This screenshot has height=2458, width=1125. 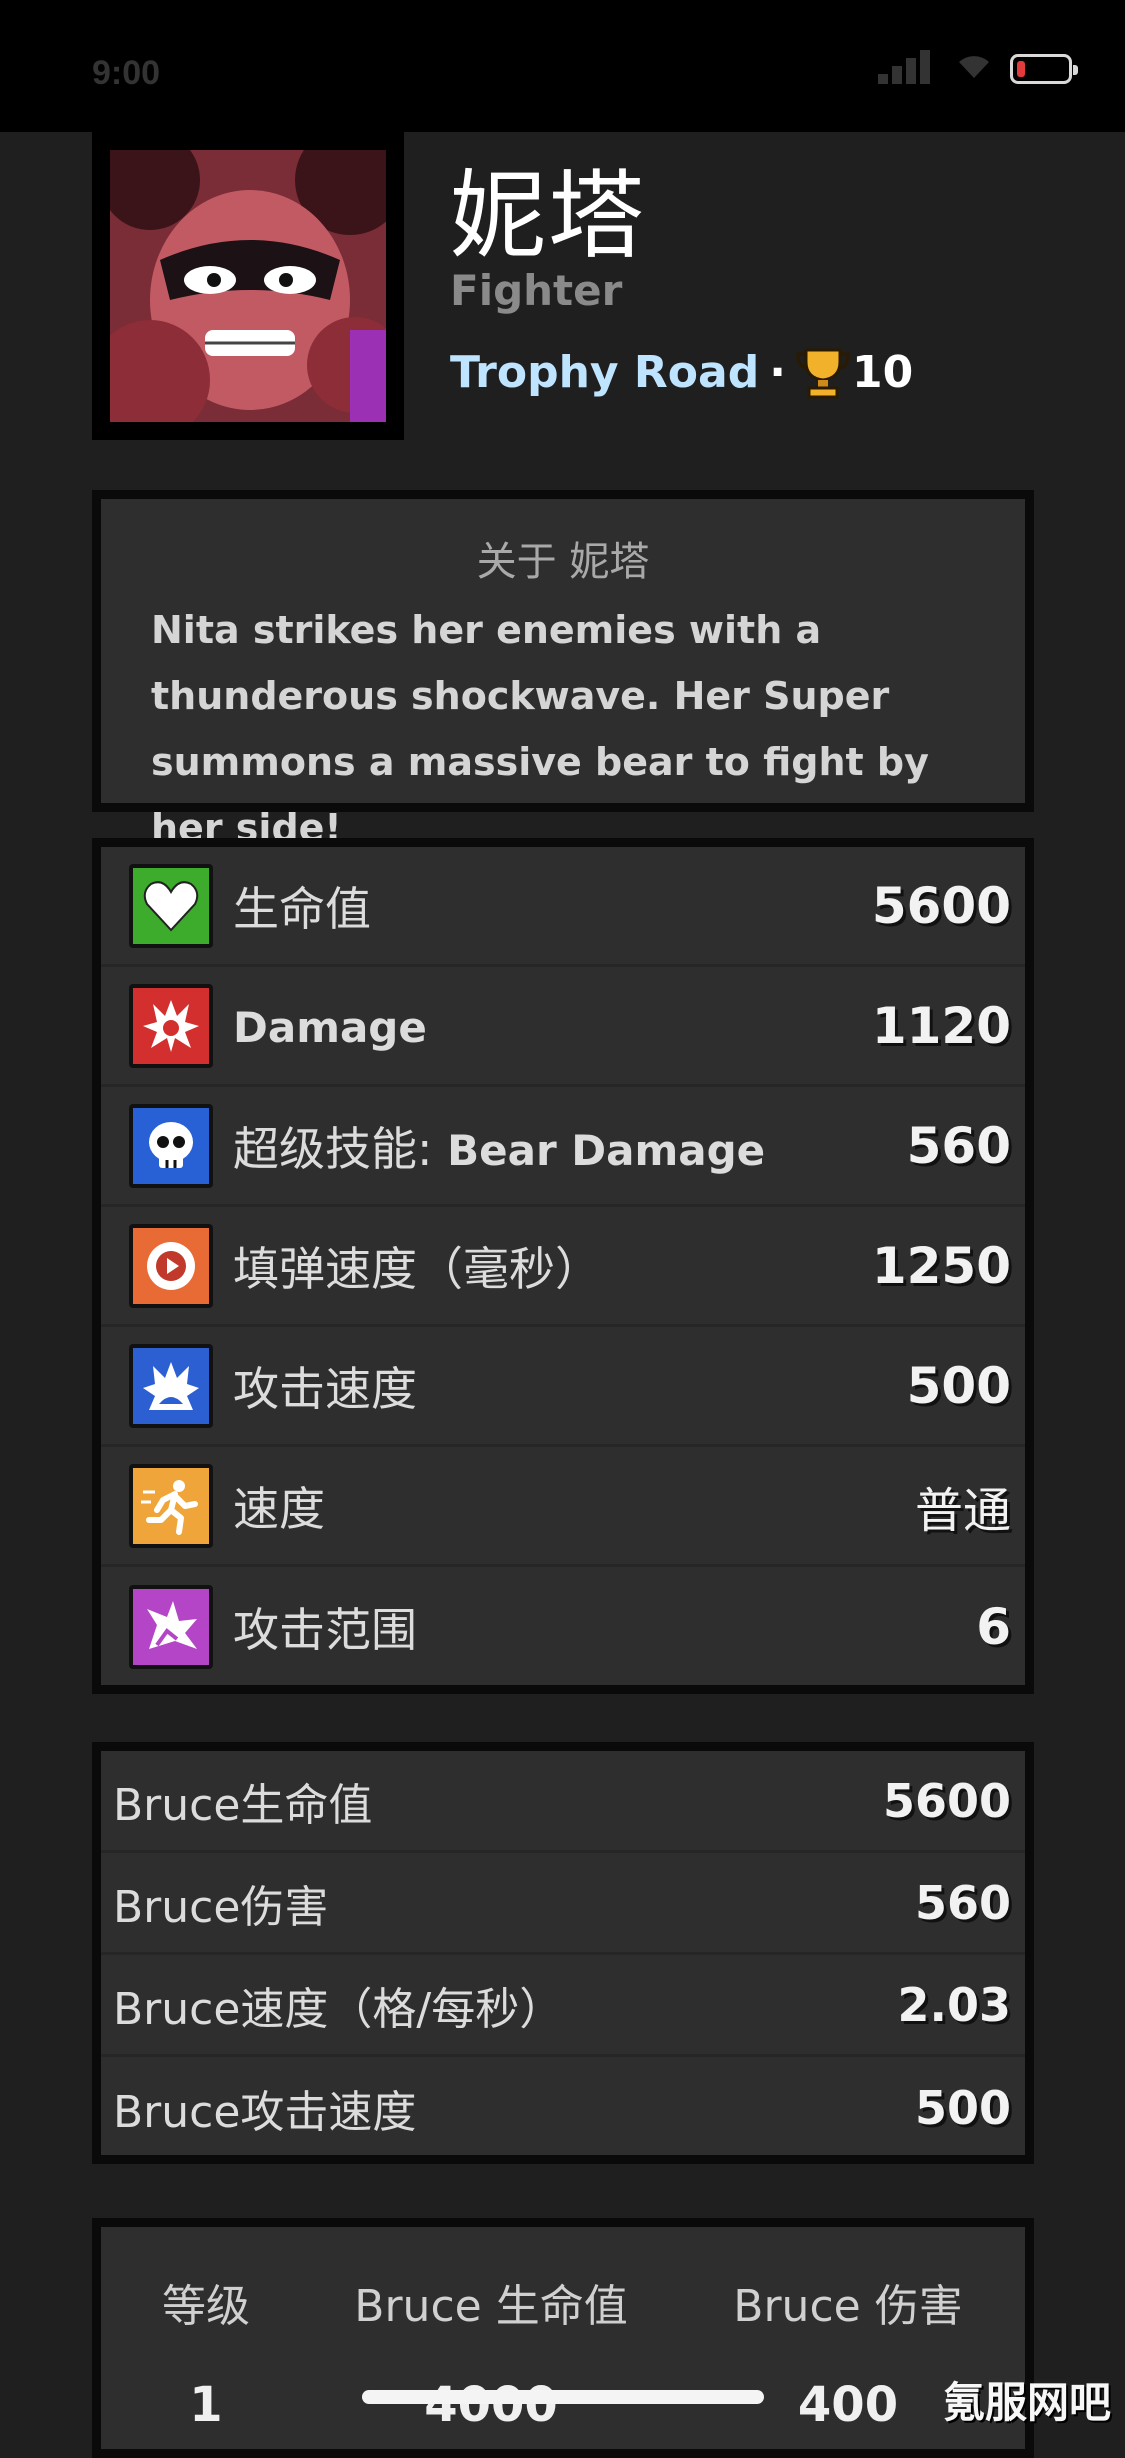 What do you see at coordinates (243, 1805) in the screenshot?
I see `bruce-label: Bruce生命值` at bounding box center [243, 1805].